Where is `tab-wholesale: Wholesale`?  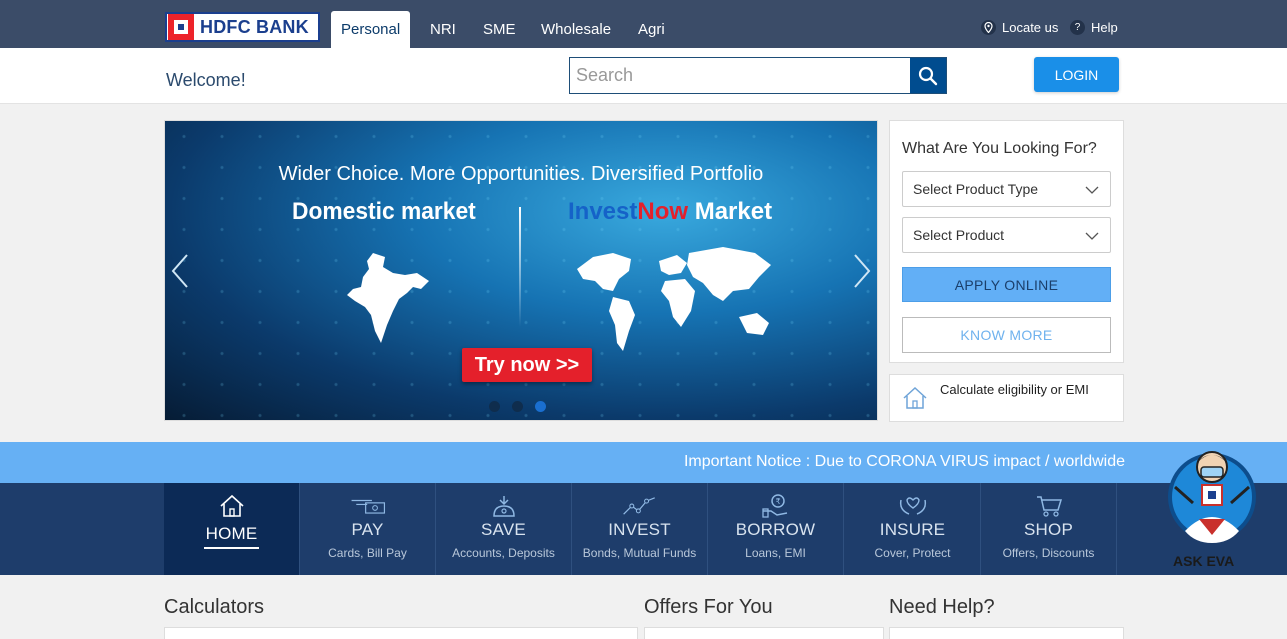 tab-wholesale: Wholesale is located at coordinates (576, 29).